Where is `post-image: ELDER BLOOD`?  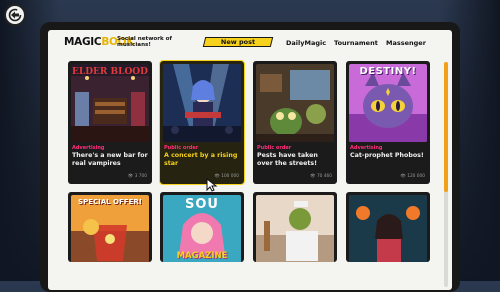 post-image: ELDER BLOOD is located at coordinates (110, 103).